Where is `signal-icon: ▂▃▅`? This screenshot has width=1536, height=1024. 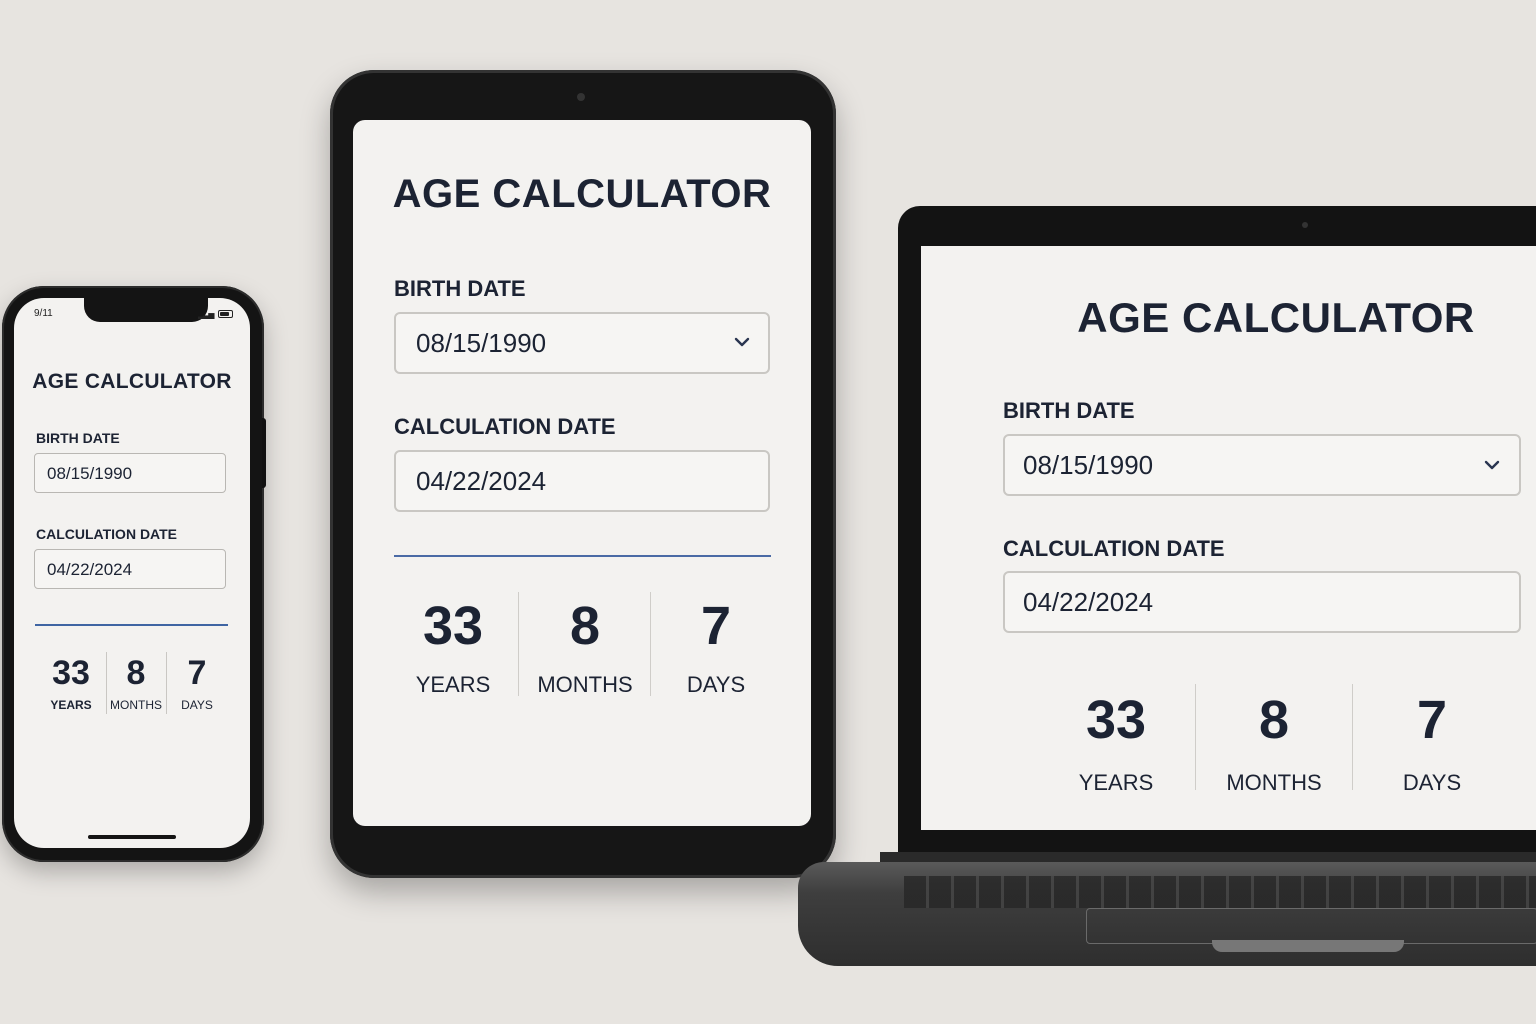
signal-icon: ▂▃▅ is located at coordinates (206, 314).